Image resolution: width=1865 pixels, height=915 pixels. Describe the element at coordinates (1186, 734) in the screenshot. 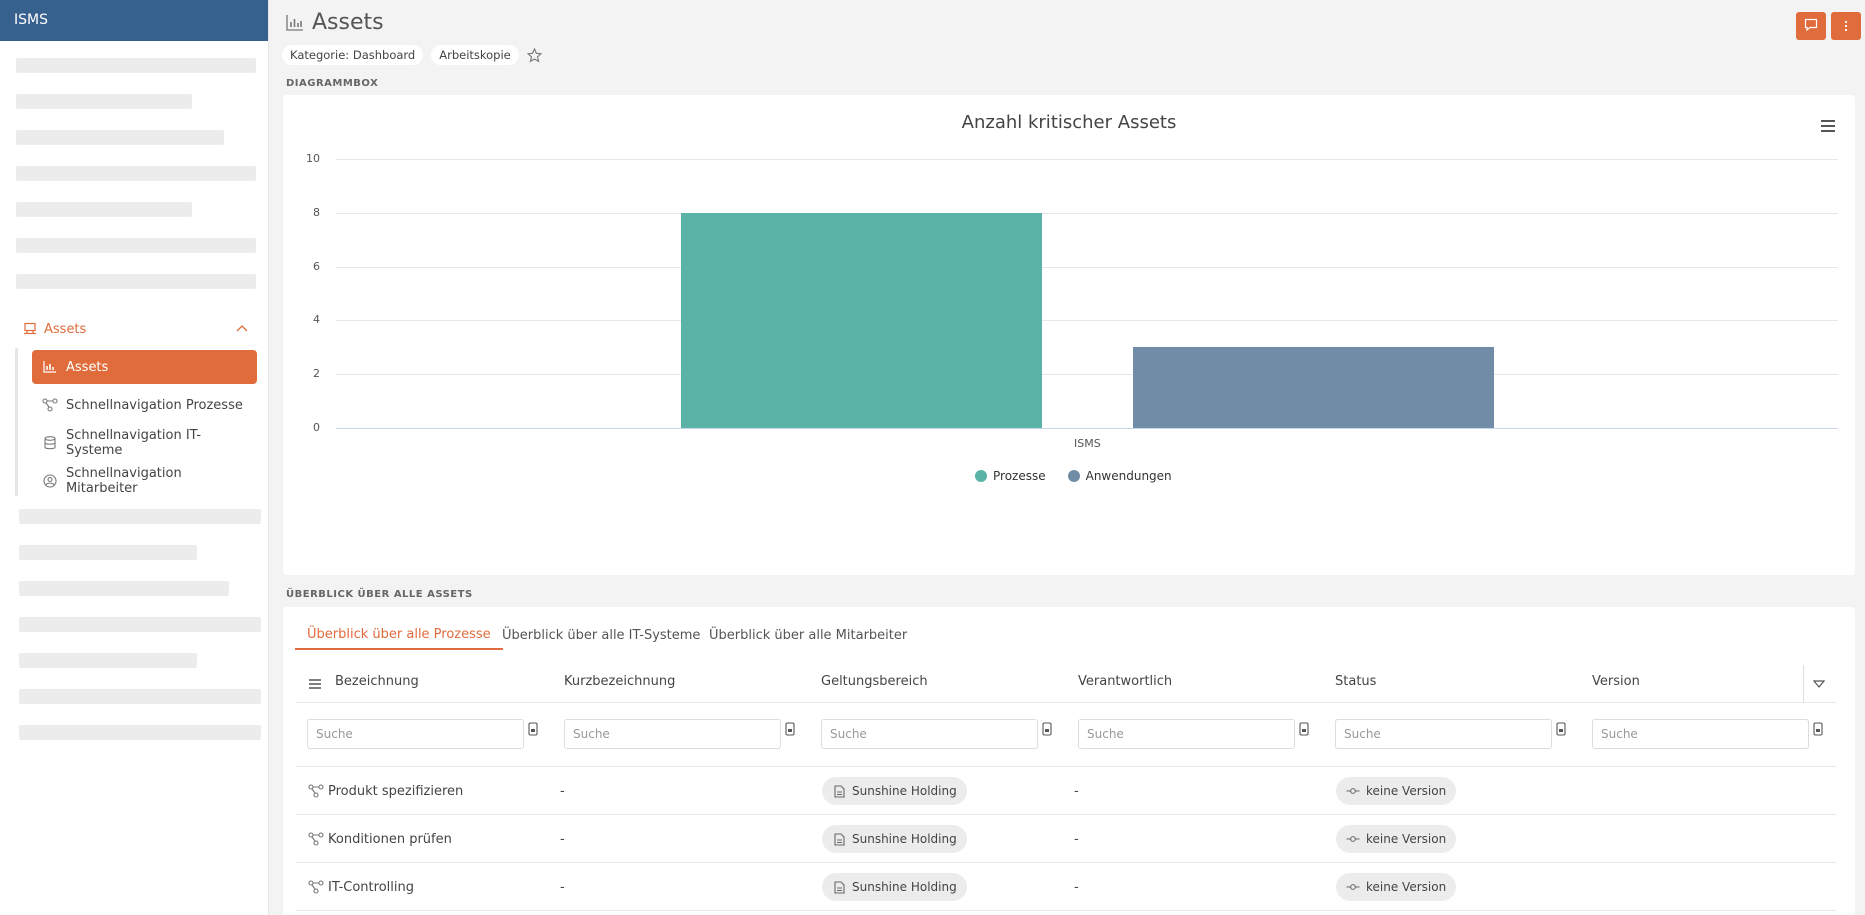

I see `search-input-verantwortlich: Suche` at that location.